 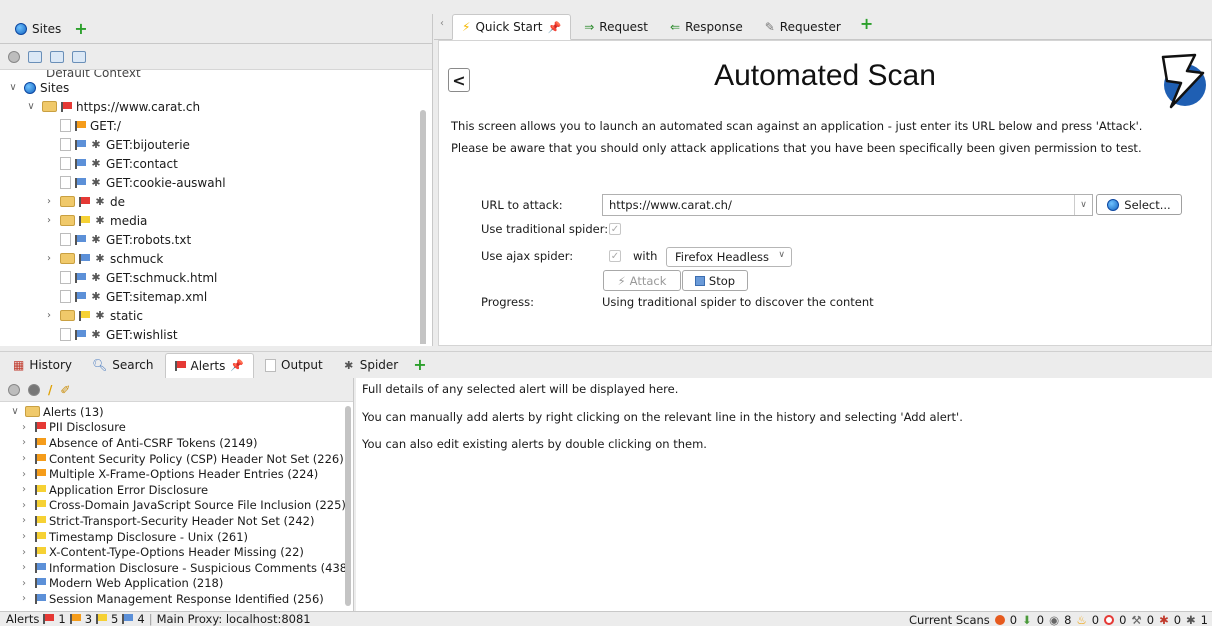 I want to click on traditional-spider-checkbox: ✓, so click(x=615, y=229).